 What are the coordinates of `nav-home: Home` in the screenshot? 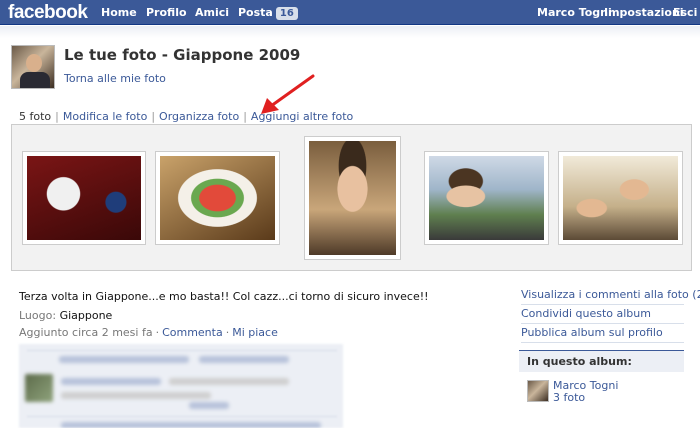 It's located at (119, 12).